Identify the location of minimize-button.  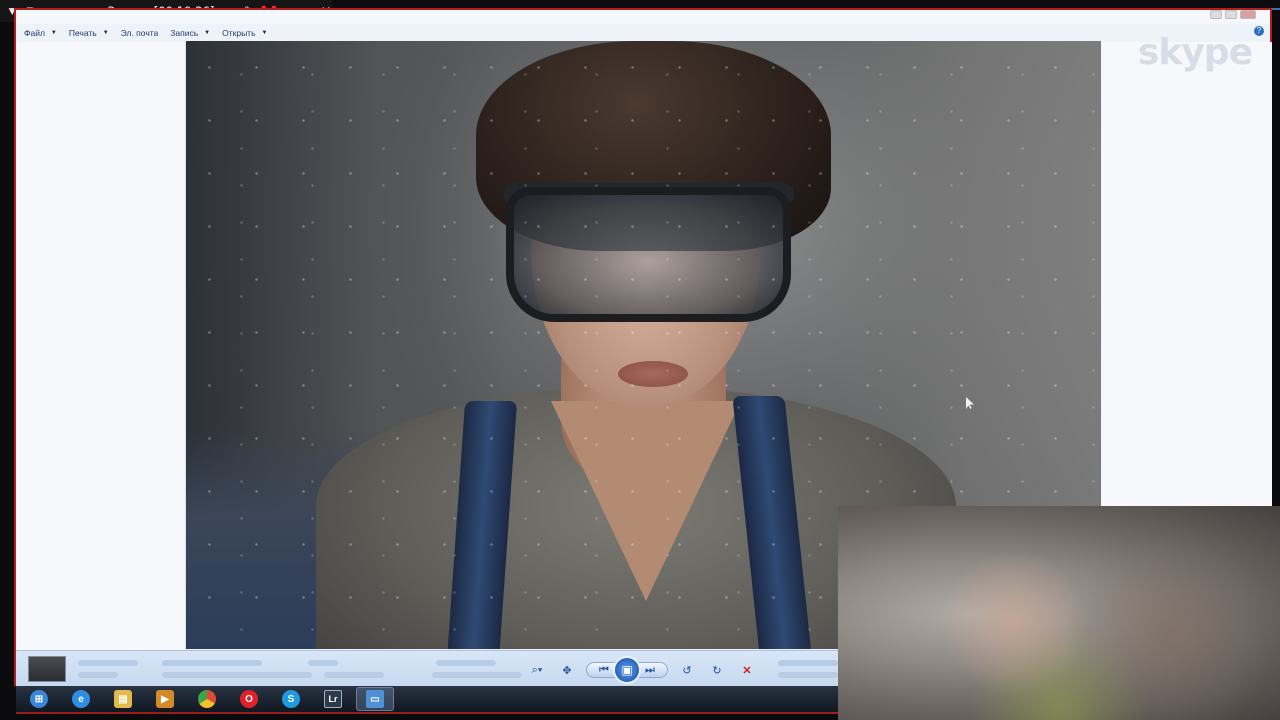
(1216, 14).